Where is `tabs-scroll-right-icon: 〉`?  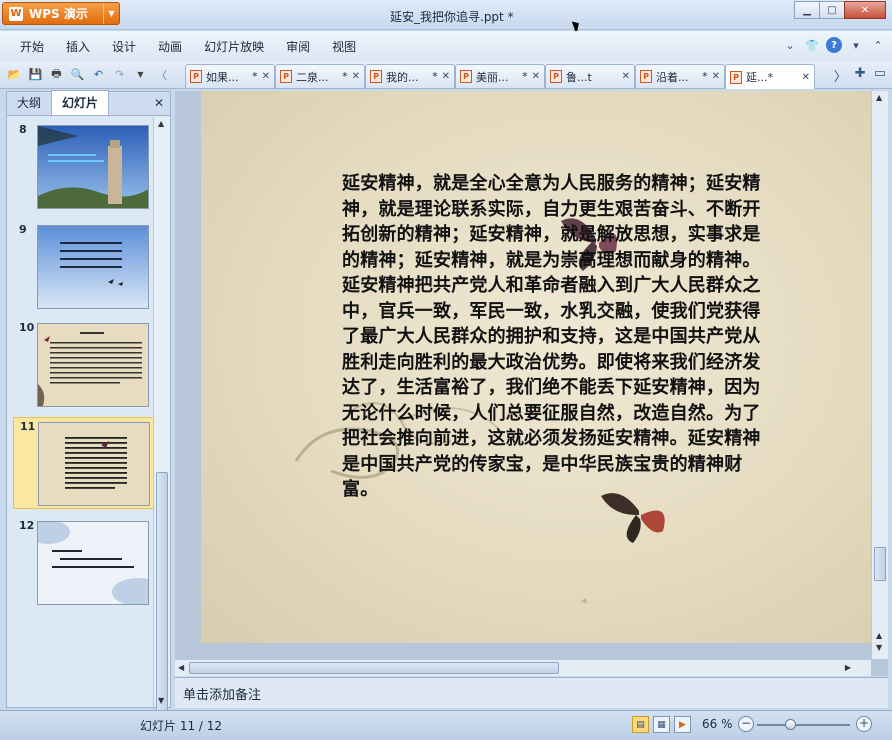 tabs-scroll-right-icon: 〉 is located at coordinates (840, 75).